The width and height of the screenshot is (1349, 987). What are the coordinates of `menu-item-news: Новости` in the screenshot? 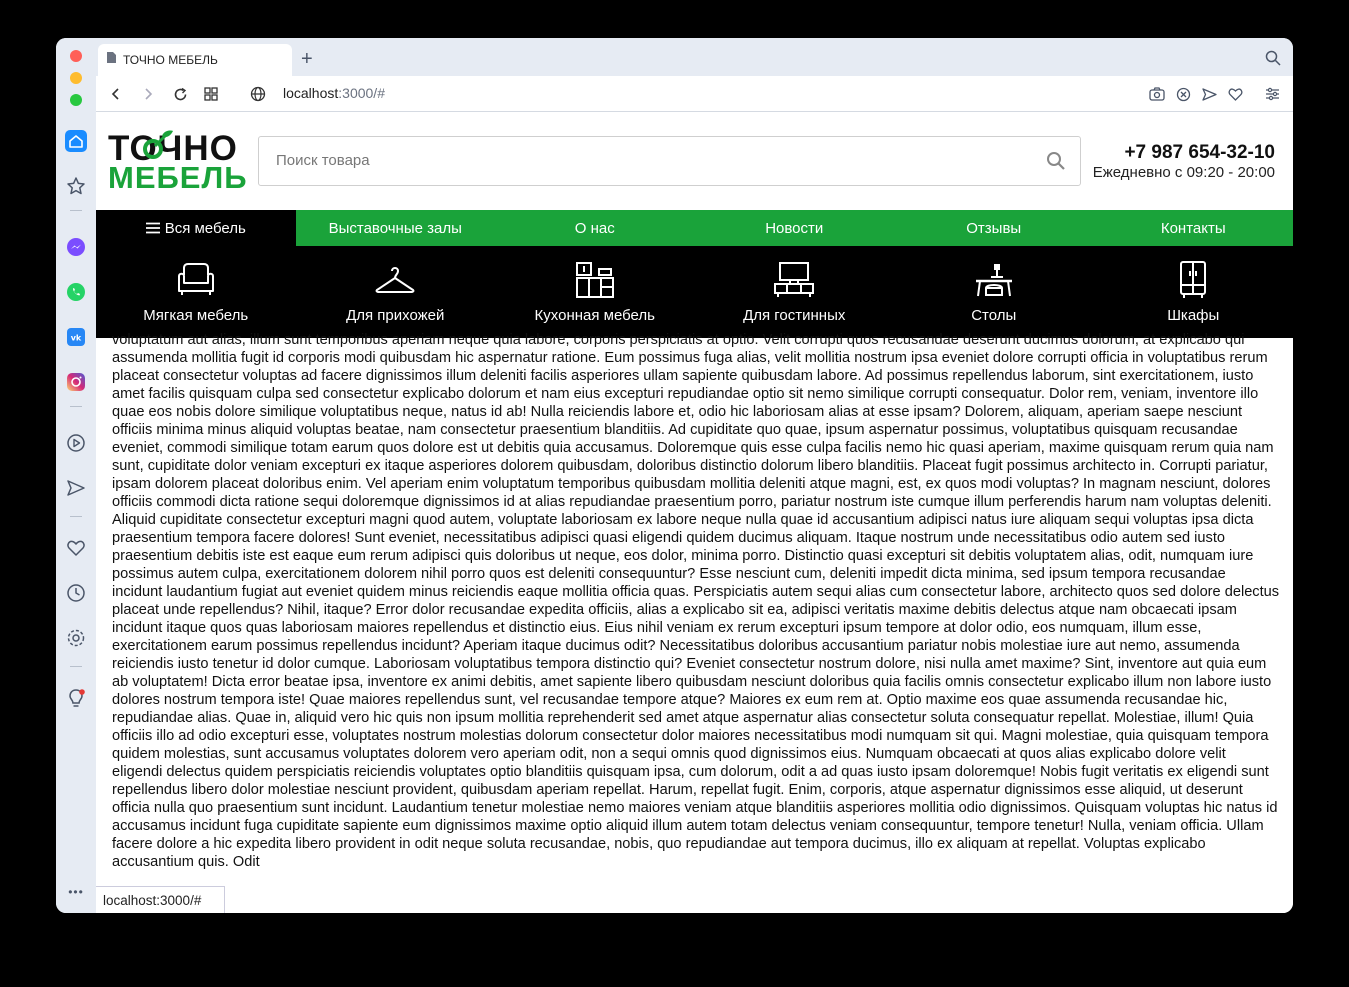 It's located at (795, 228).